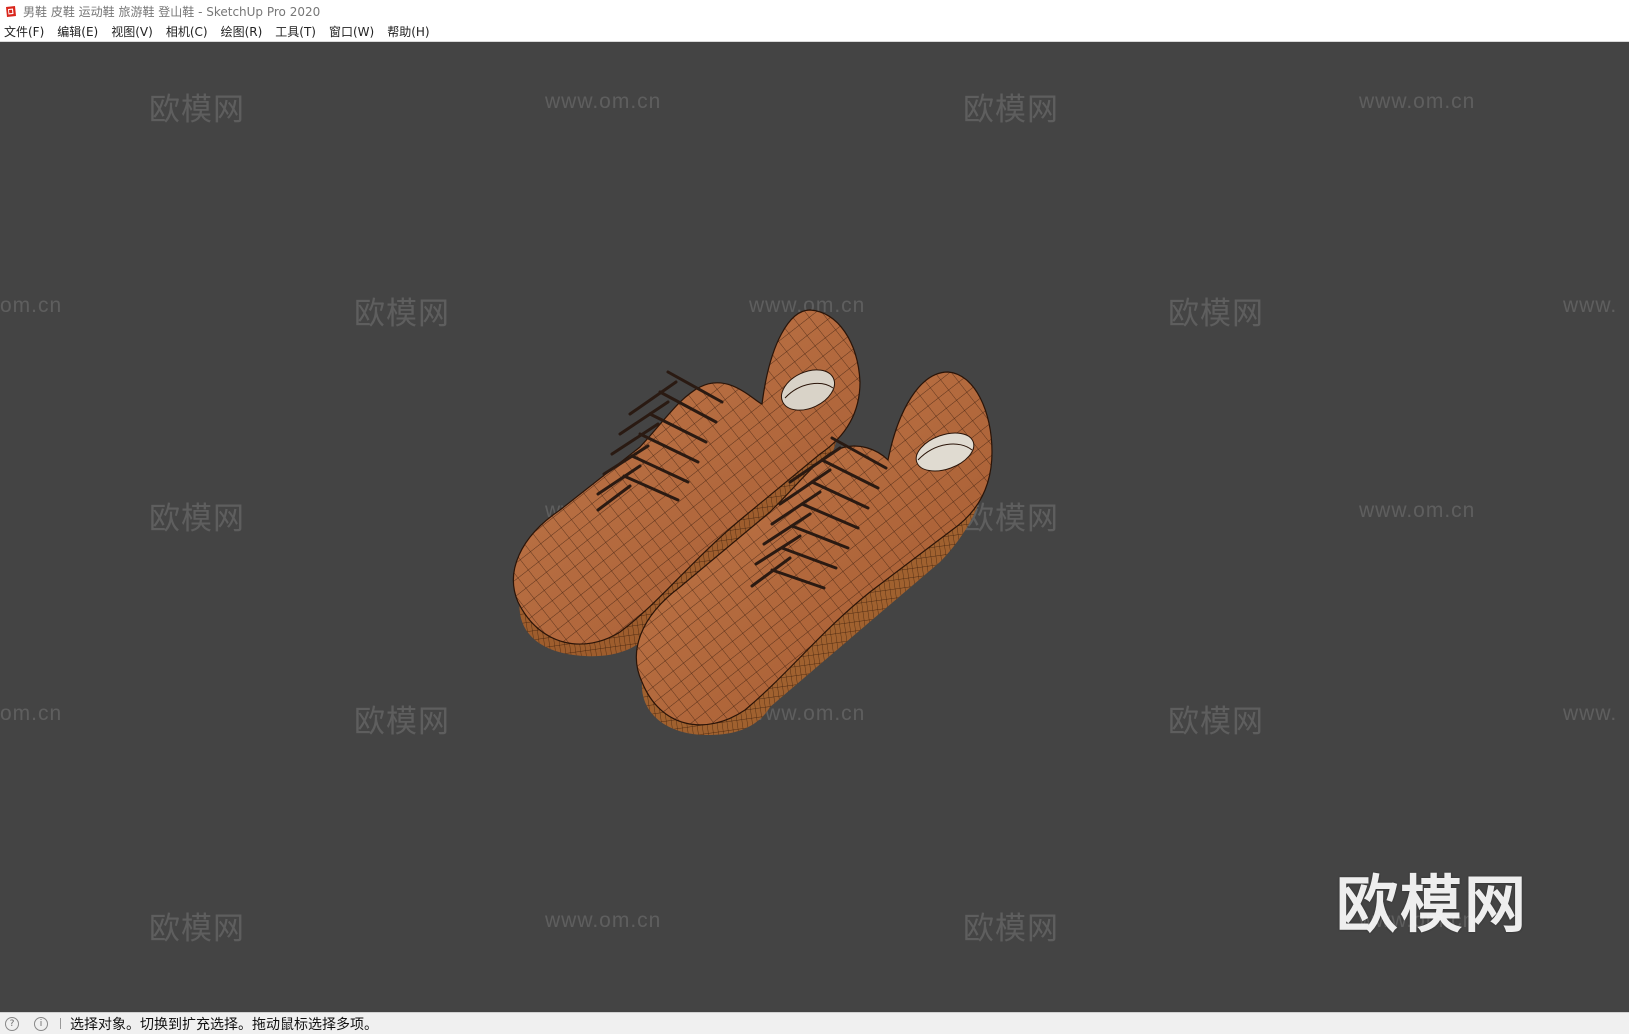  I want to click on info-icon: i, so click(41, 1023).